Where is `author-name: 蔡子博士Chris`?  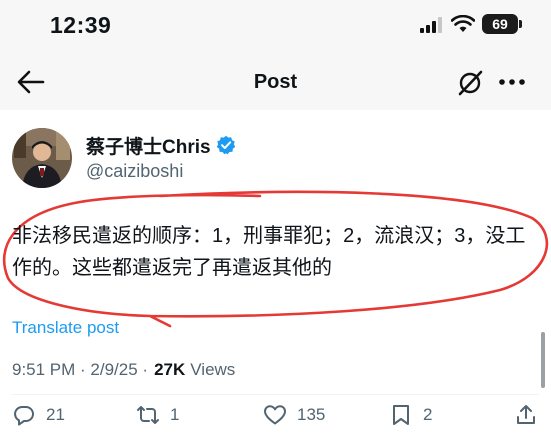
author-name: 蔡子博士Chris is located at coordinates (148, 145).